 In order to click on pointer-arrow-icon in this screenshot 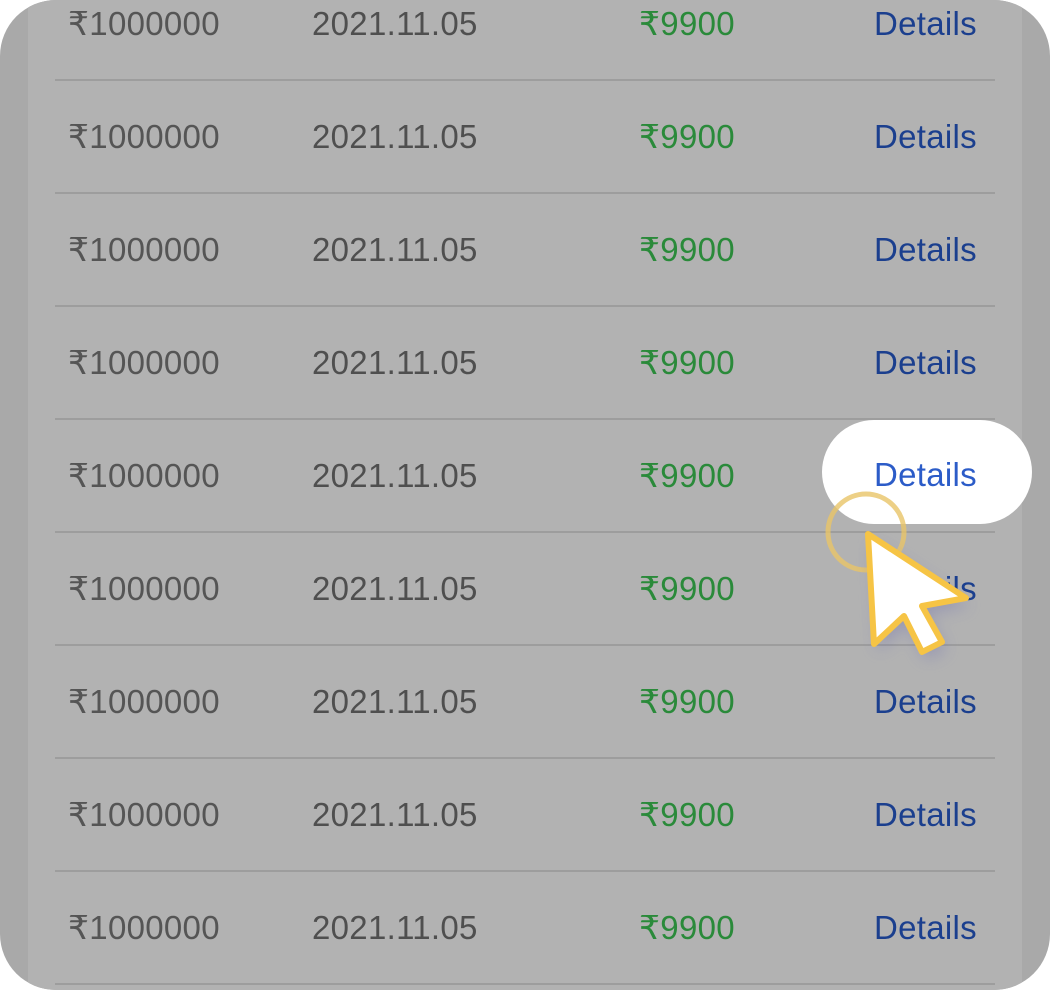, I will do `click(897, 575)`.